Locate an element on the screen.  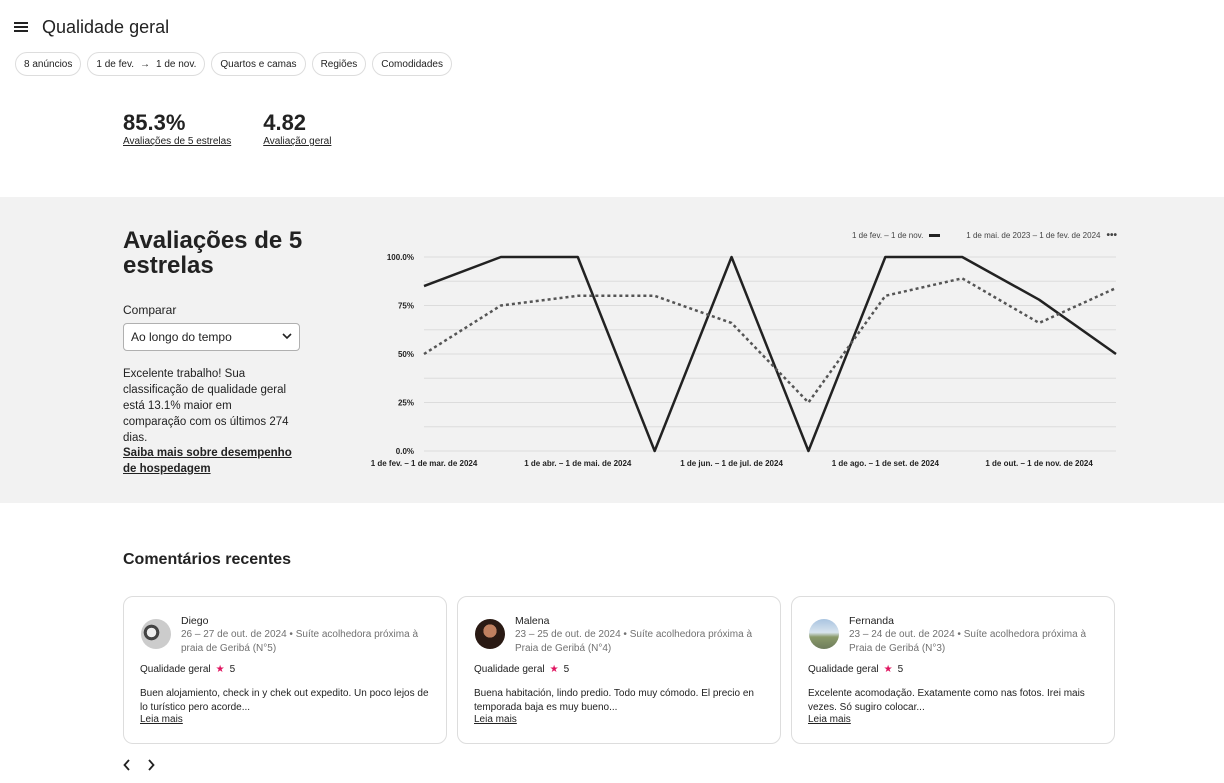
y-tick-label: 25% is located at coordinates (406, 403).